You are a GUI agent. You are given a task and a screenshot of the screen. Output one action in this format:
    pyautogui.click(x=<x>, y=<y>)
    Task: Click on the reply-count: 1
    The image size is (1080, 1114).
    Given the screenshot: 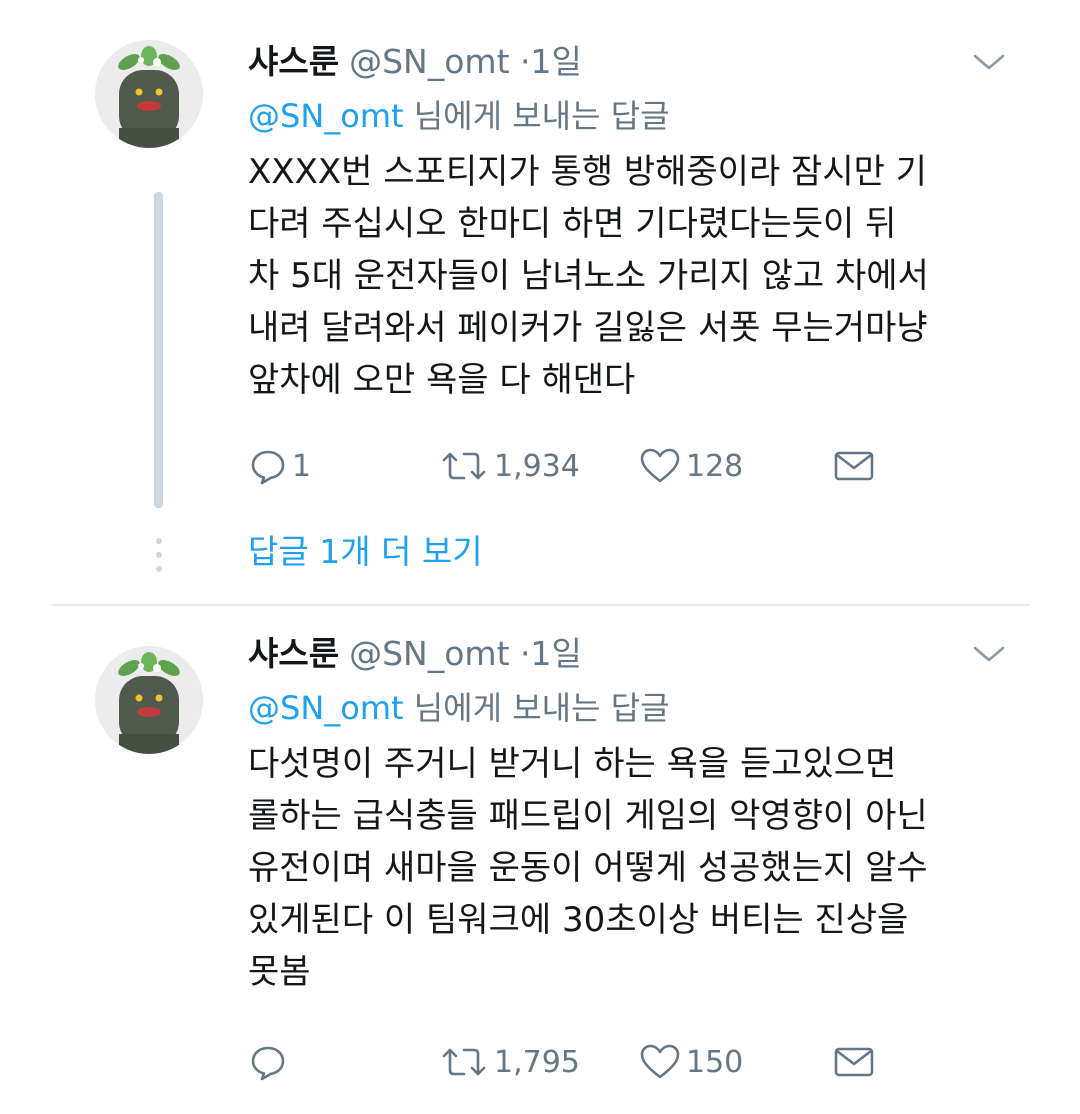 What is the action you would take?
    pyautogui.click(x=302, y=466)
    